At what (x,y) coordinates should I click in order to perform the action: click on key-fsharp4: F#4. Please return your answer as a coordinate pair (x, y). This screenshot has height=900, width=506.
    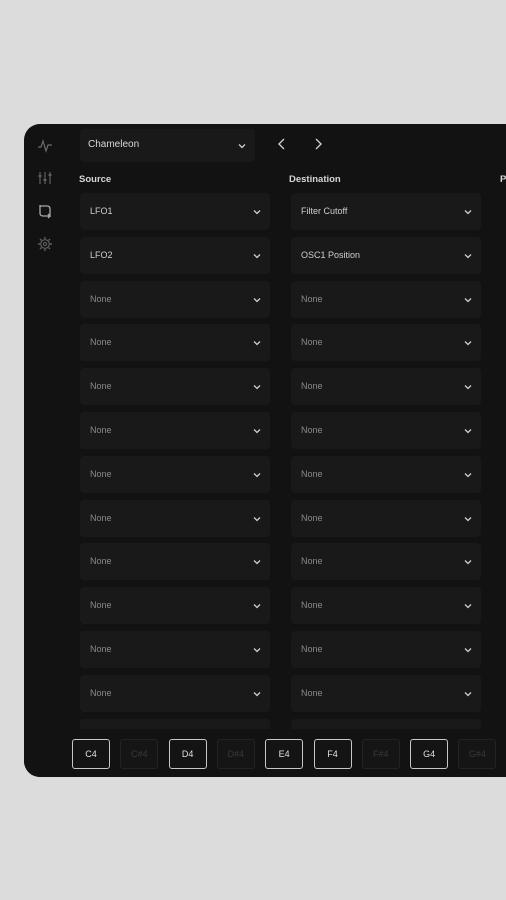
    Looking at the image, I should click on (380, 754).